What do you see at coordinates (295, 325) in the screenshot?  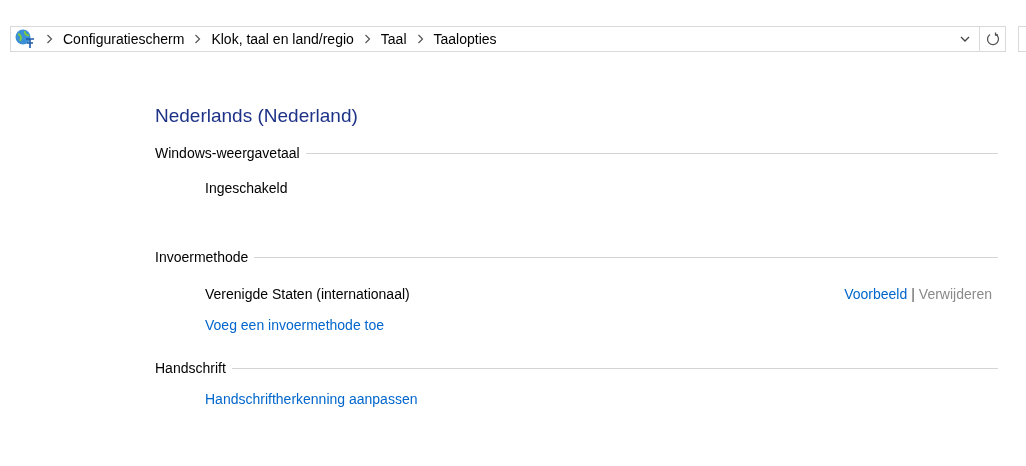 I see `link: Voeg een invoermethode toe` at bounding box center [295, 325].